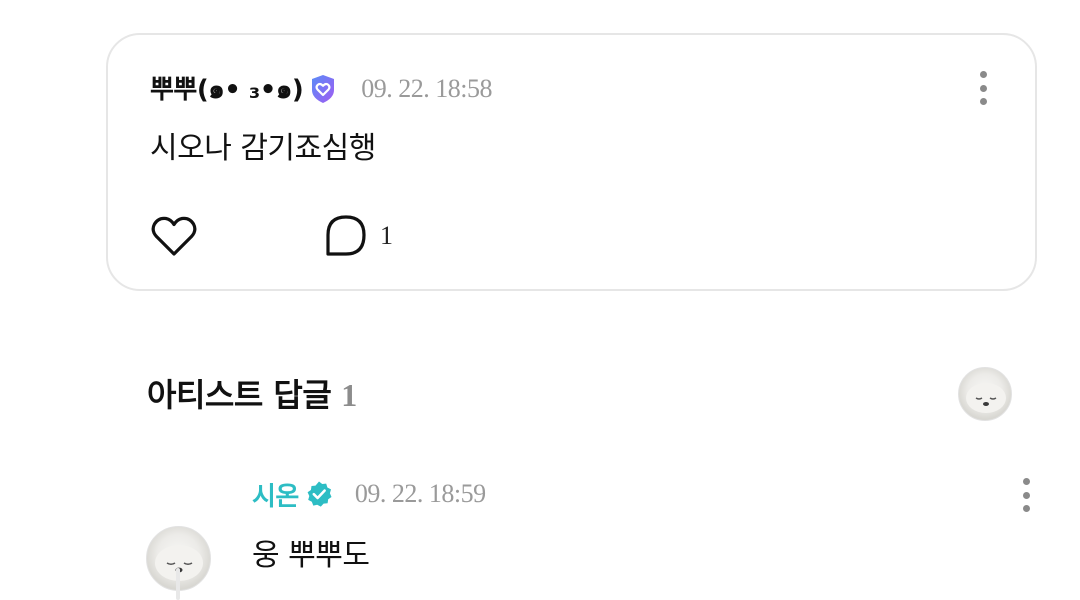  Describe the element at coordinates (319, 494) in the screenshot. I see `verified-check-icon` at that location.